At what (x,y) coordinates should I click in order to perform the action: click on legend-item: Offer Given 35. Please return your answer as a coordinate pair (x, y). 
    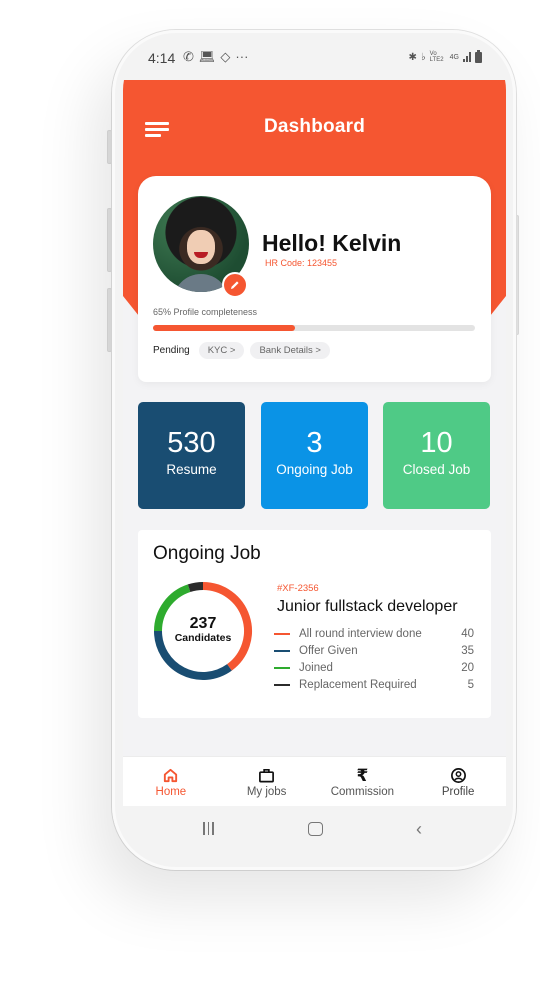
    Looking at the image, I should click on (374, 650).